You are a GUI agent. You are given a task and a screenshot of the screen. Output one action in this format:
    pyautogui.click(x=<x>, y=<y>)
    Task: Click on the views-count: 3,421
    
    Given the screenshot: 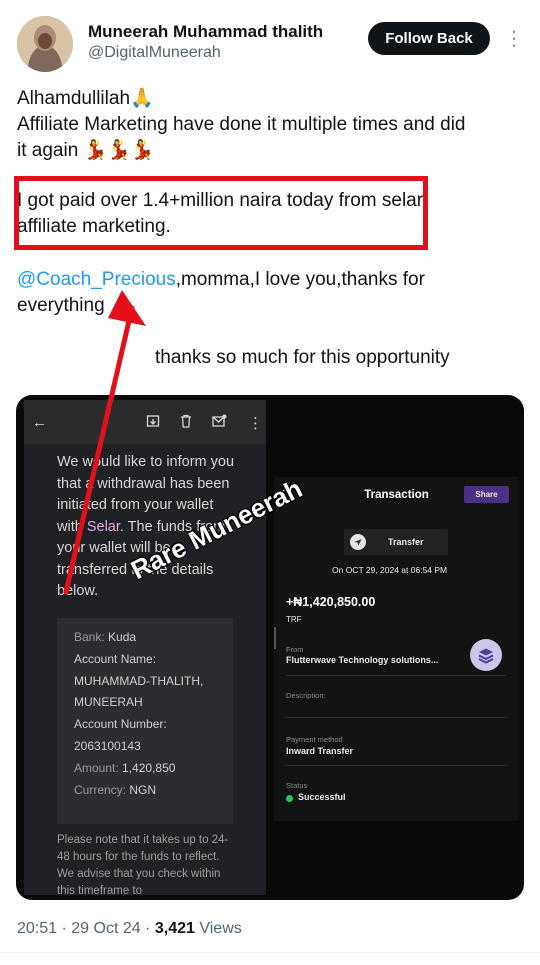 What is the action you would take?
    pyautogui.click(x=174, y=928)
    